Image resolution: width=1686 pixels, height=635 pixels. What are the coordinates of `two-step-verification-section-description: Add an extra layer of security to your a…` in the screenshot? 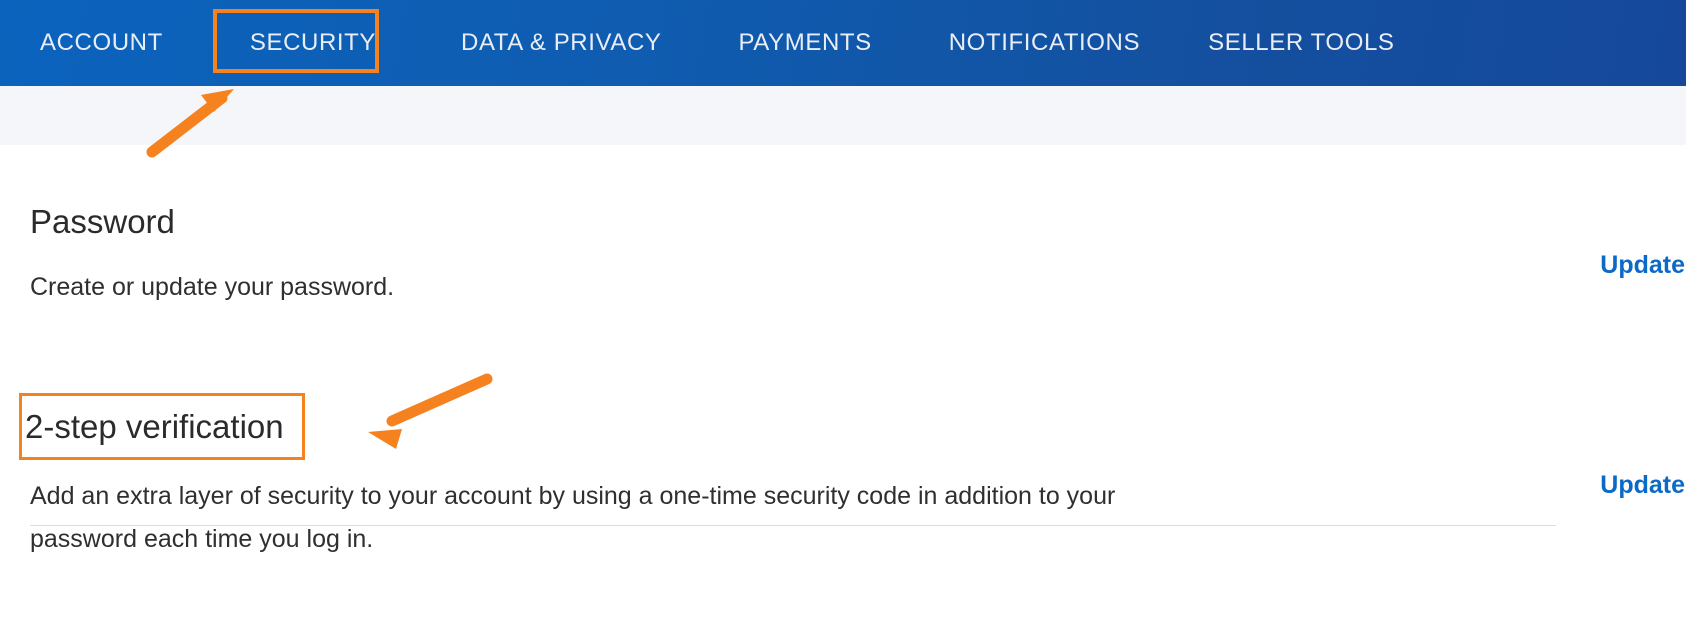 It's located at (573, 517).